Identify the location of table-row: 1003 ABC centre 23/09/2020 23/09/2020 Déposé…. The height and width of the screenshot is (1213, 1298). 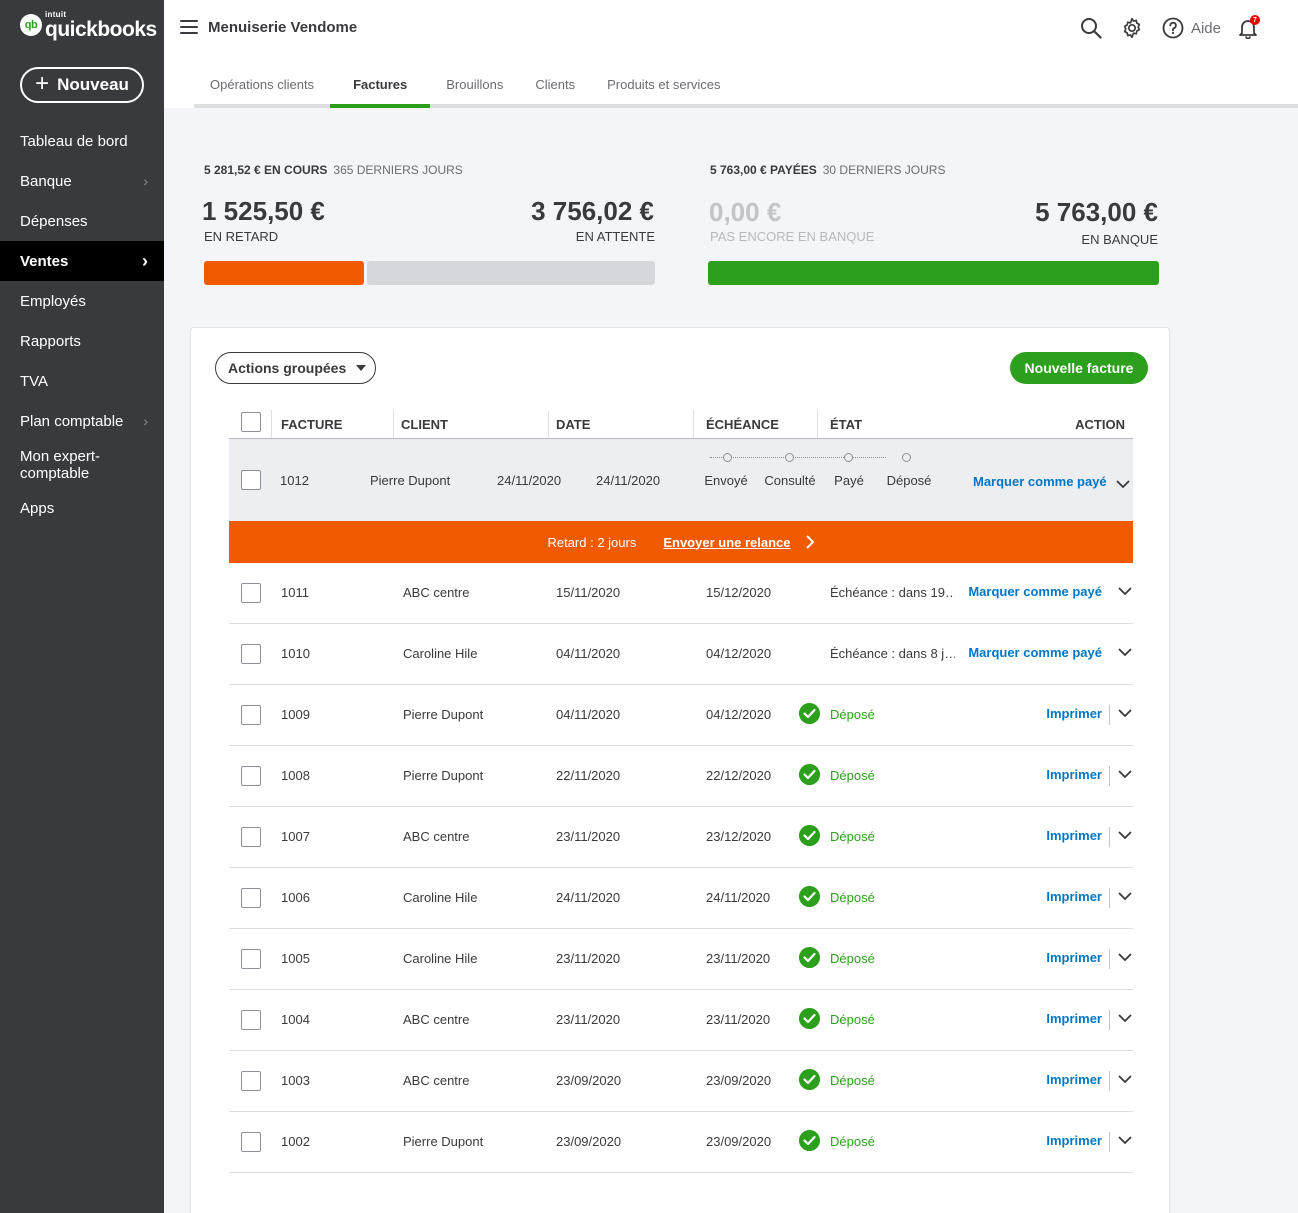
(681, 1081).